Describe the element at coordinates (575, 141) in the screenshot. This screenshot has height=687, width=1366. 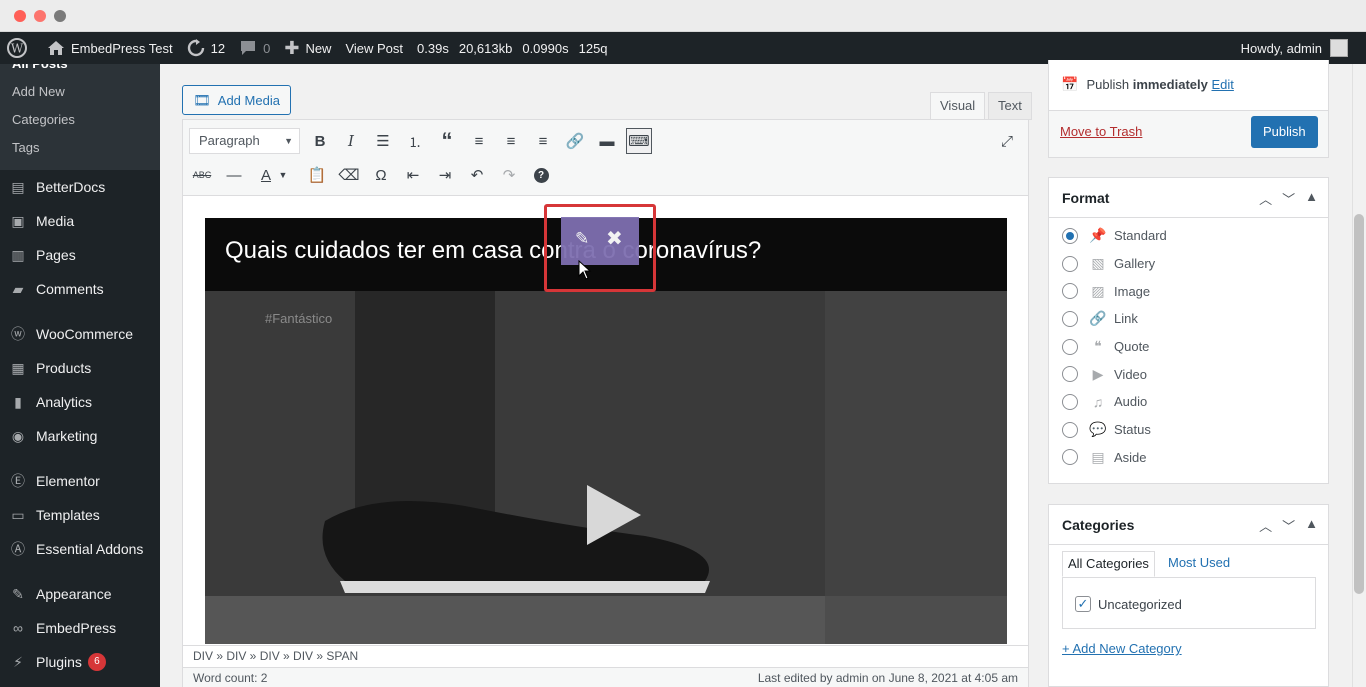
I see `link-icon: 🔗` at that location.